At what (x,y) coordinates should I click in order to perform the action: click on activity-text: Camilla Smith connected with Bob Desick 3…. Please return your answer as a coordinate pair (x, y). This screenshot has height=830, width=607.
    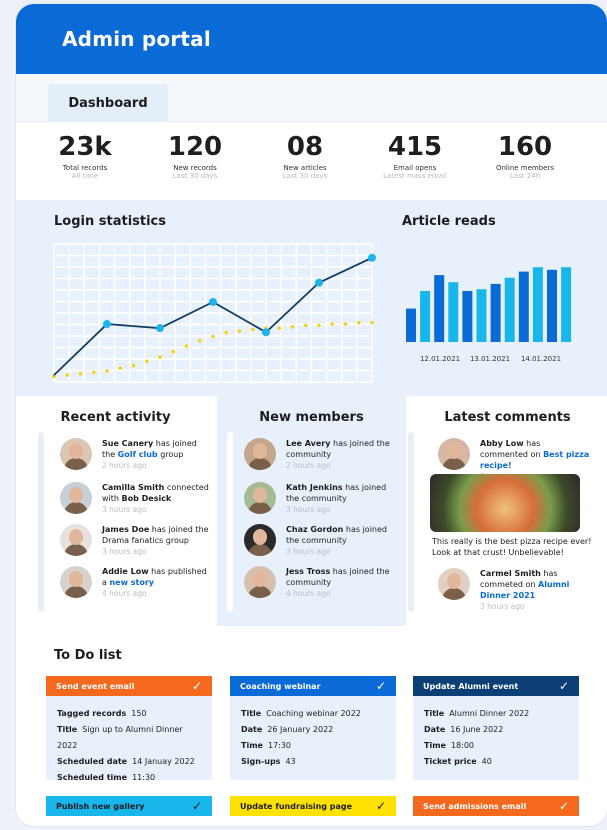
    Looking at the image, I should click on (157, 498).